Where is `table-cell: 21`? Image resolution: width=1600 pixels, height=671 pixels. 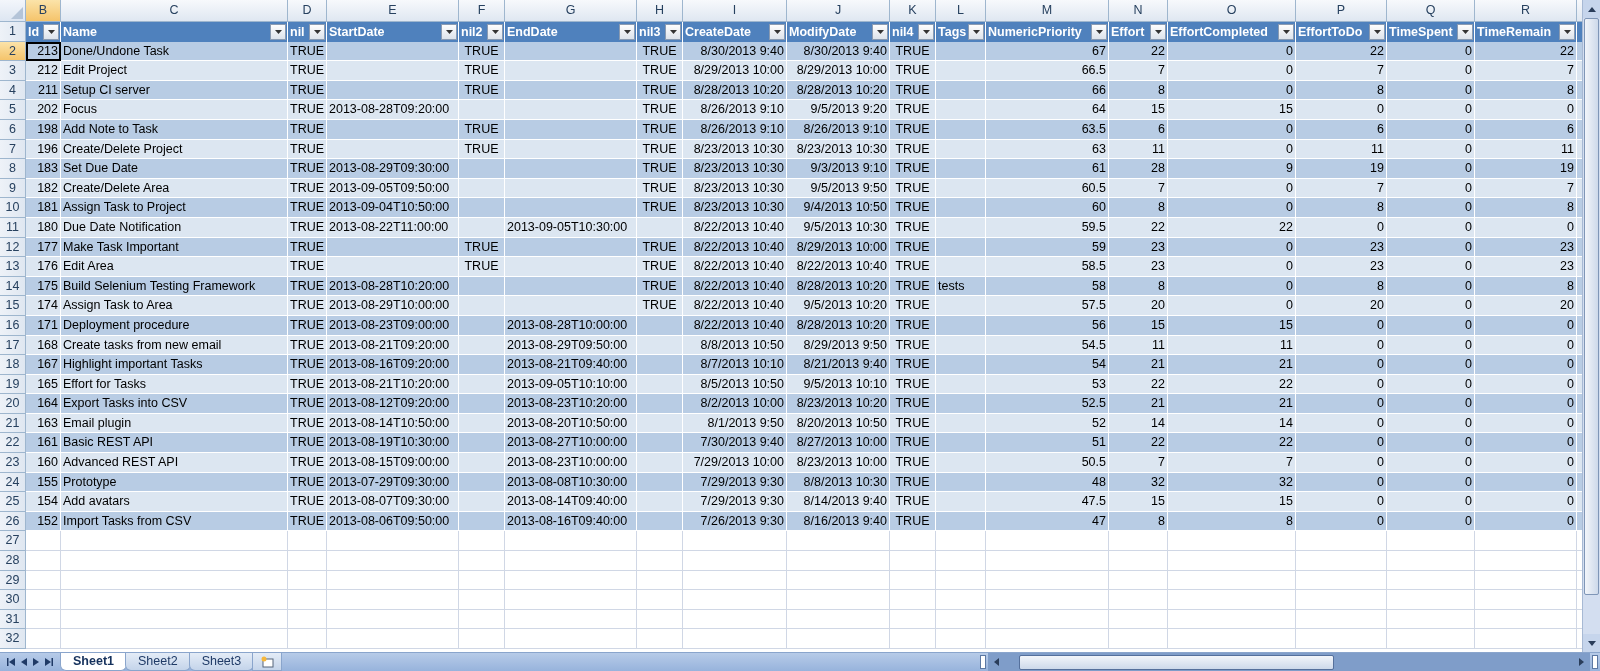
table-cell: 21 is located at coordinates (1138, 365).